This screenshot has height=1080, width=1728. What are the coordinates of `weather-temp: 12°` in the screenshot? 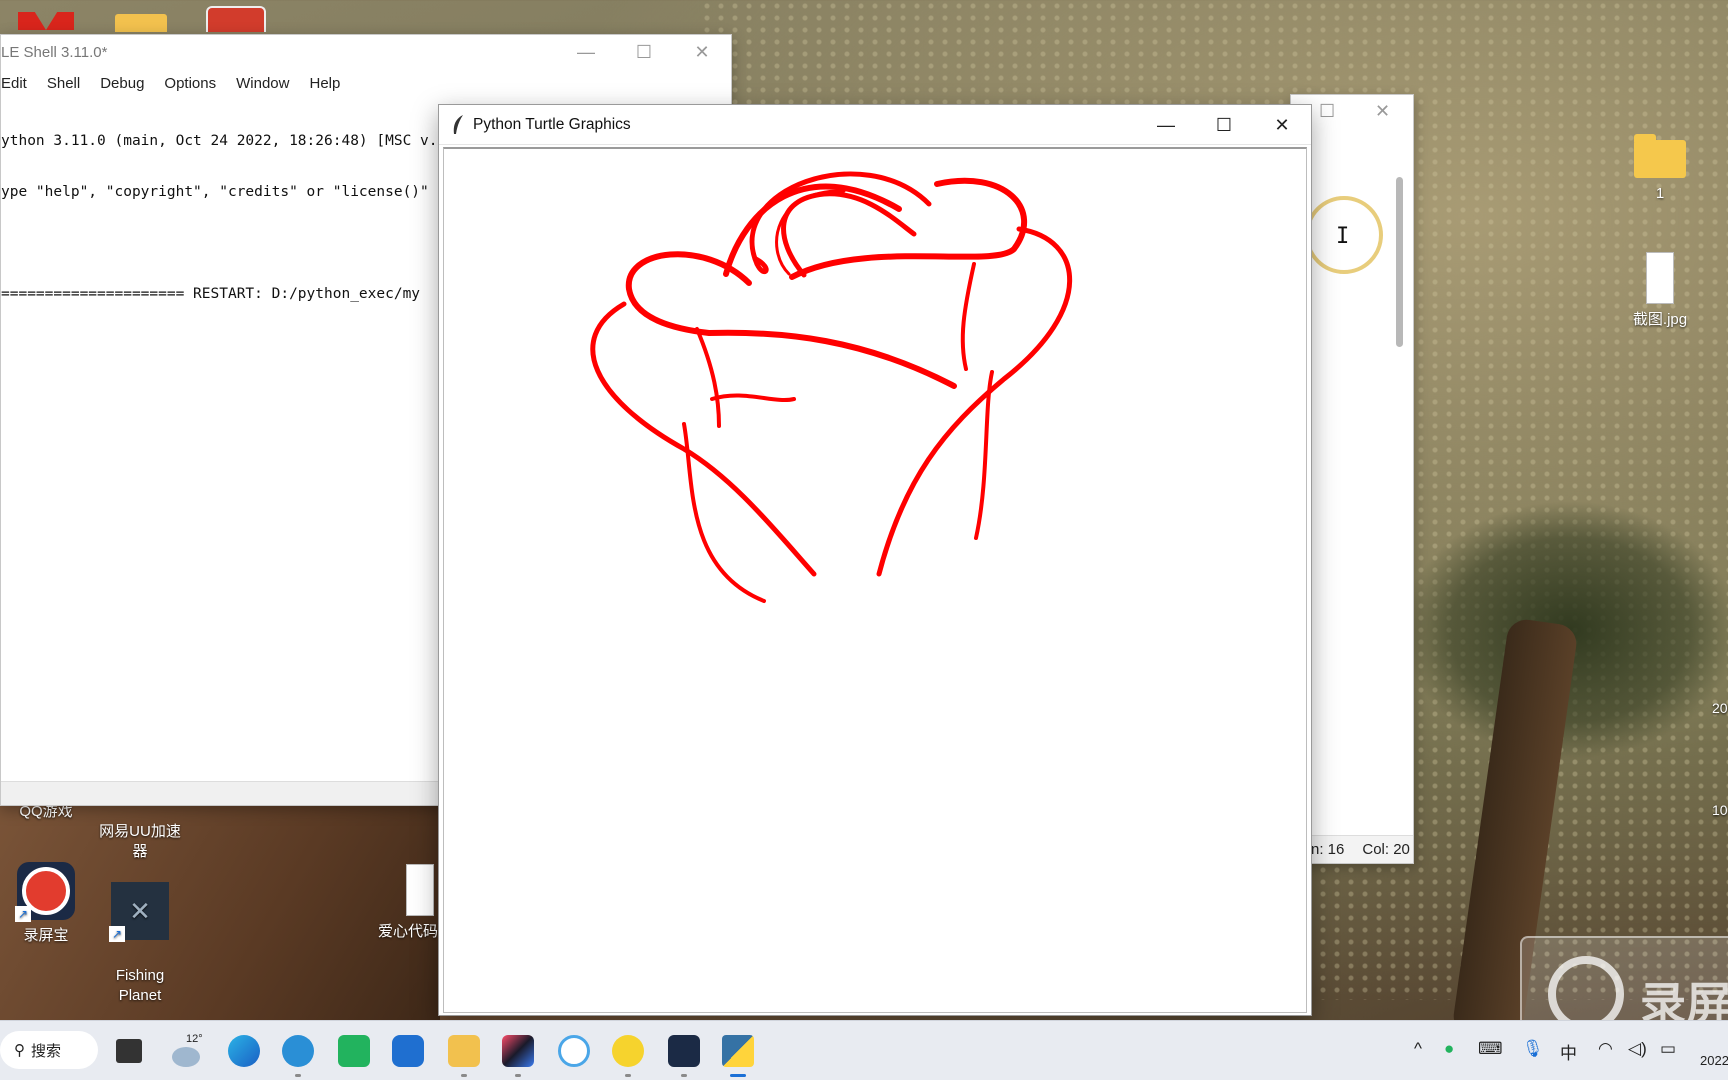 It's located at (194, 1039).